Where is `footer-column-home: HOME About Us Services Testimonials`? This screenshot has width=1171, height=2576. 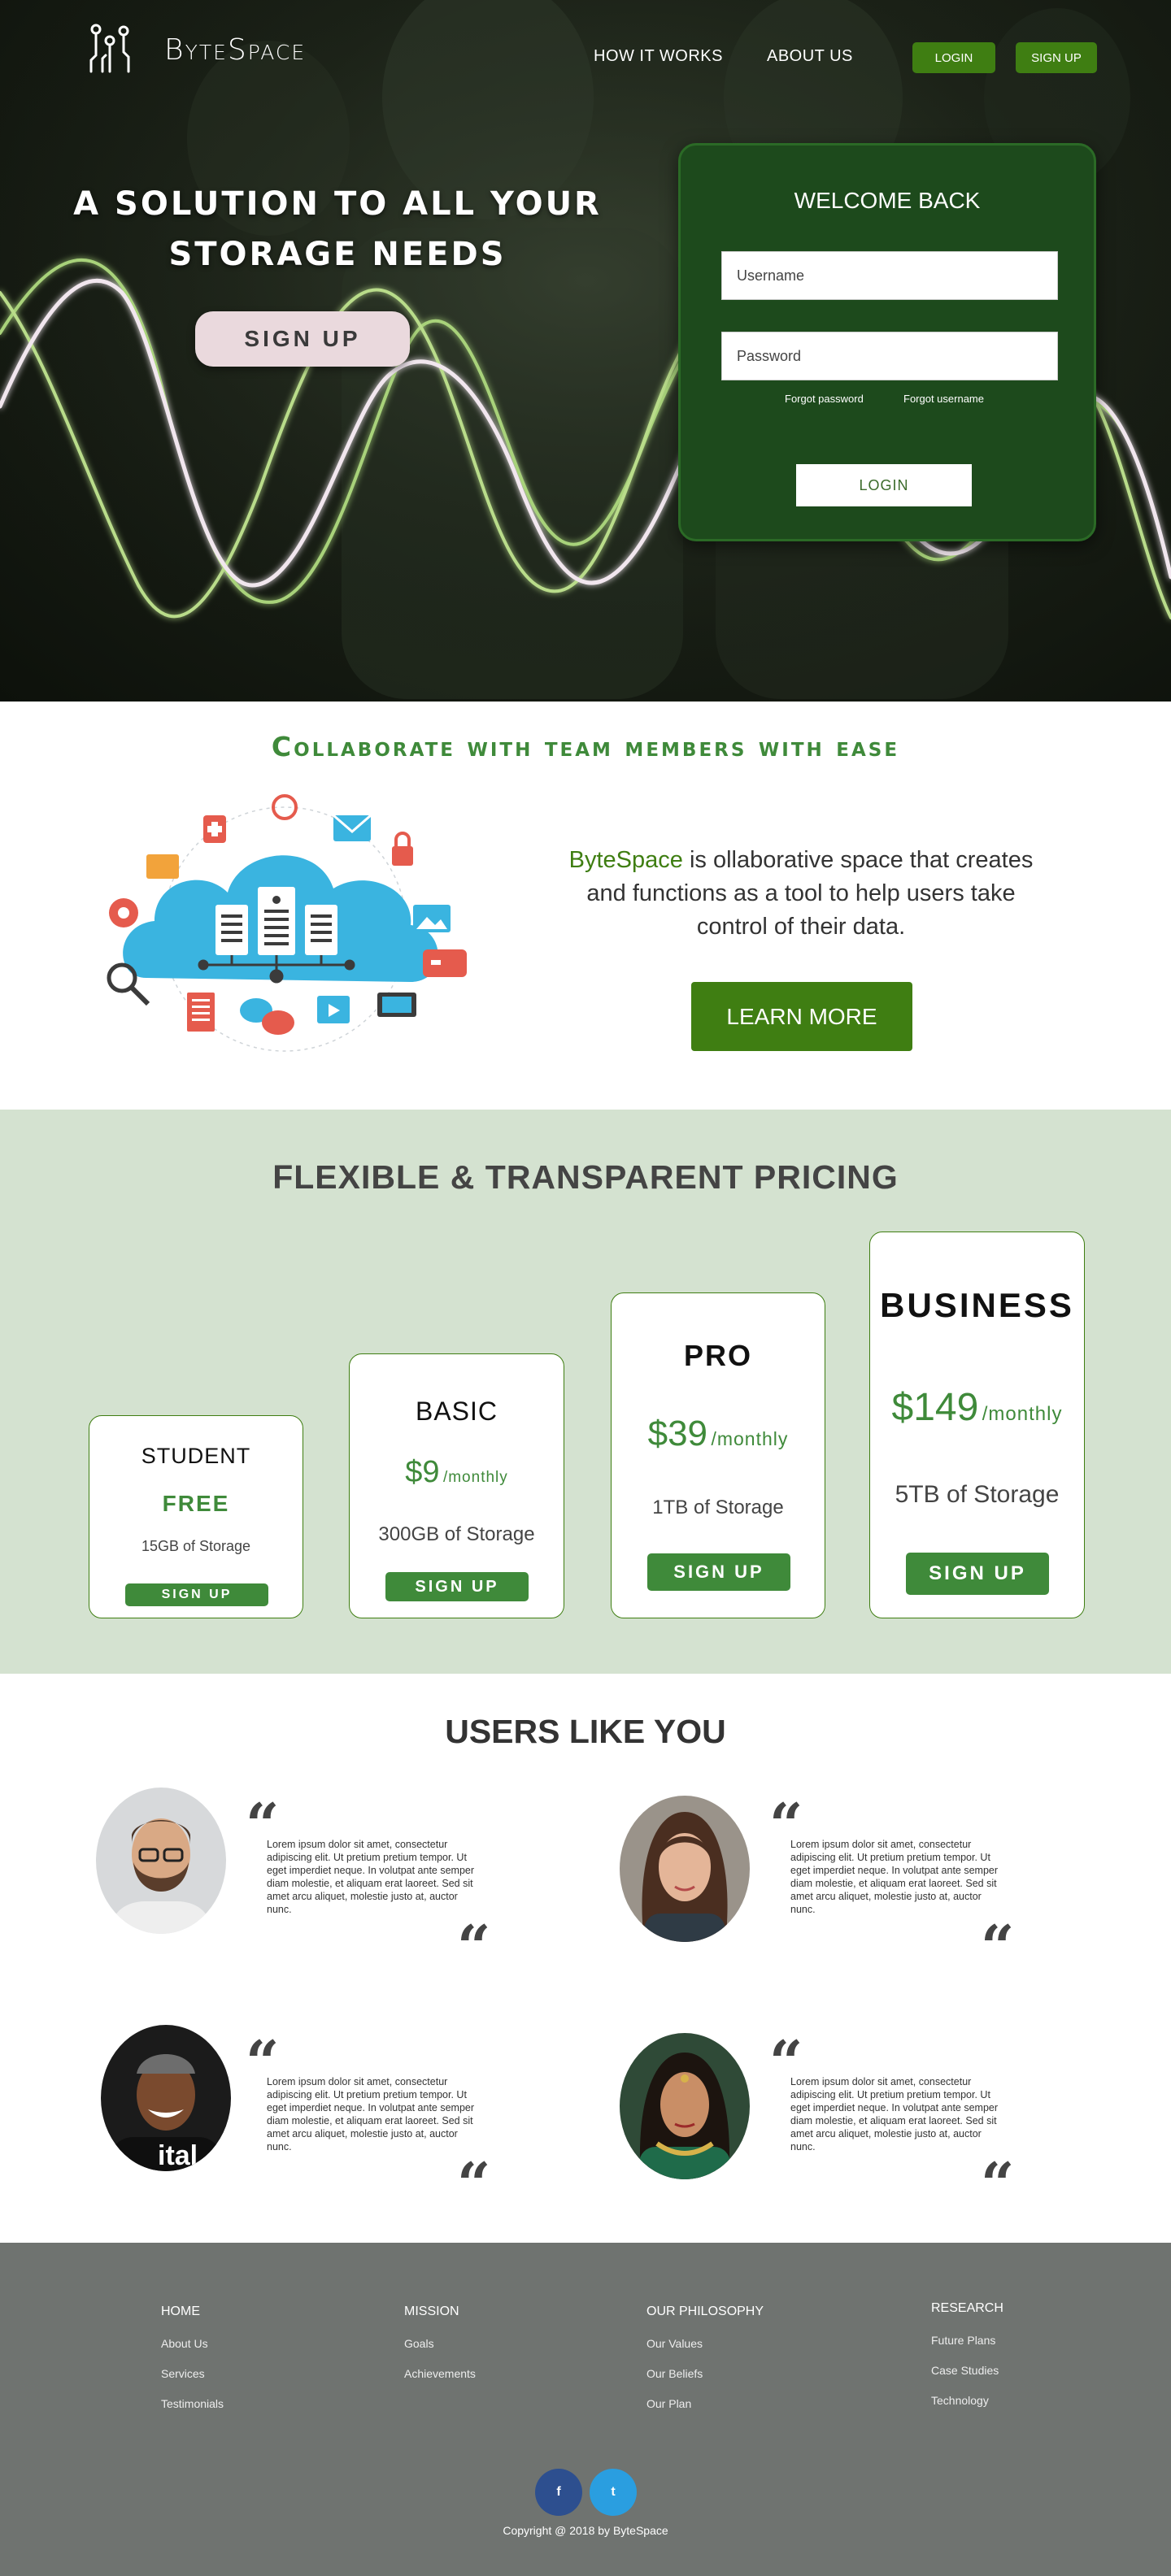 footer-column-home: HOME About Us Services Testimonials is located at coordinates (193, 2365).